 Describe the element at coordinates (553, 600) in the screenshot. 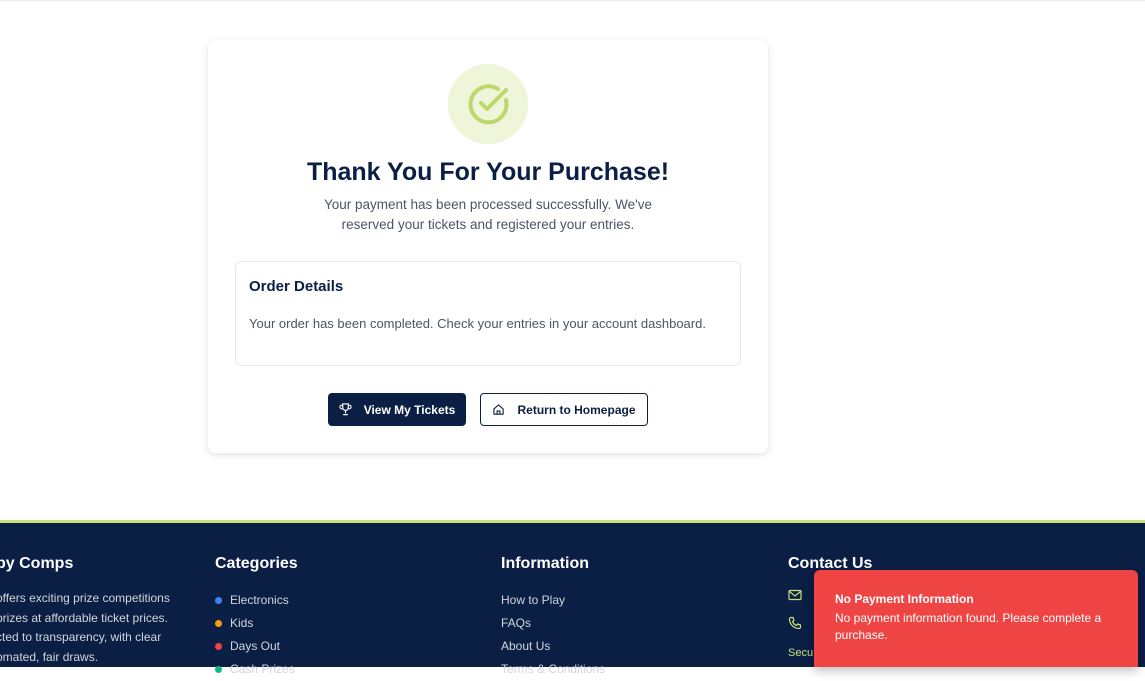

I see `footer-link-how-to-play: How to Play` at that location.